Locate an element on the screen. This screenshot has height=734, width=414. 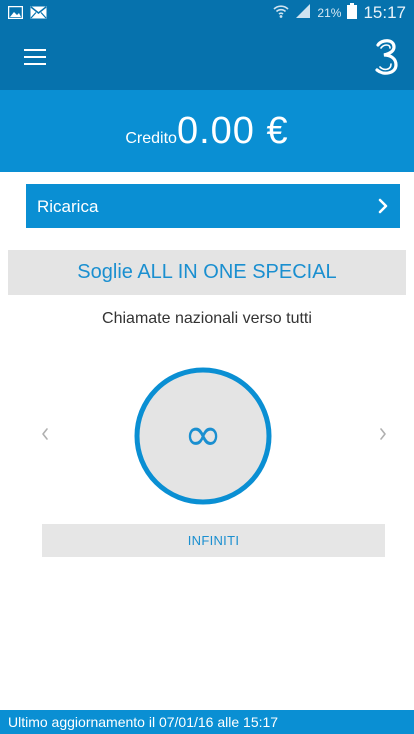
three-logo-icon is located at coordinates (386, 57).